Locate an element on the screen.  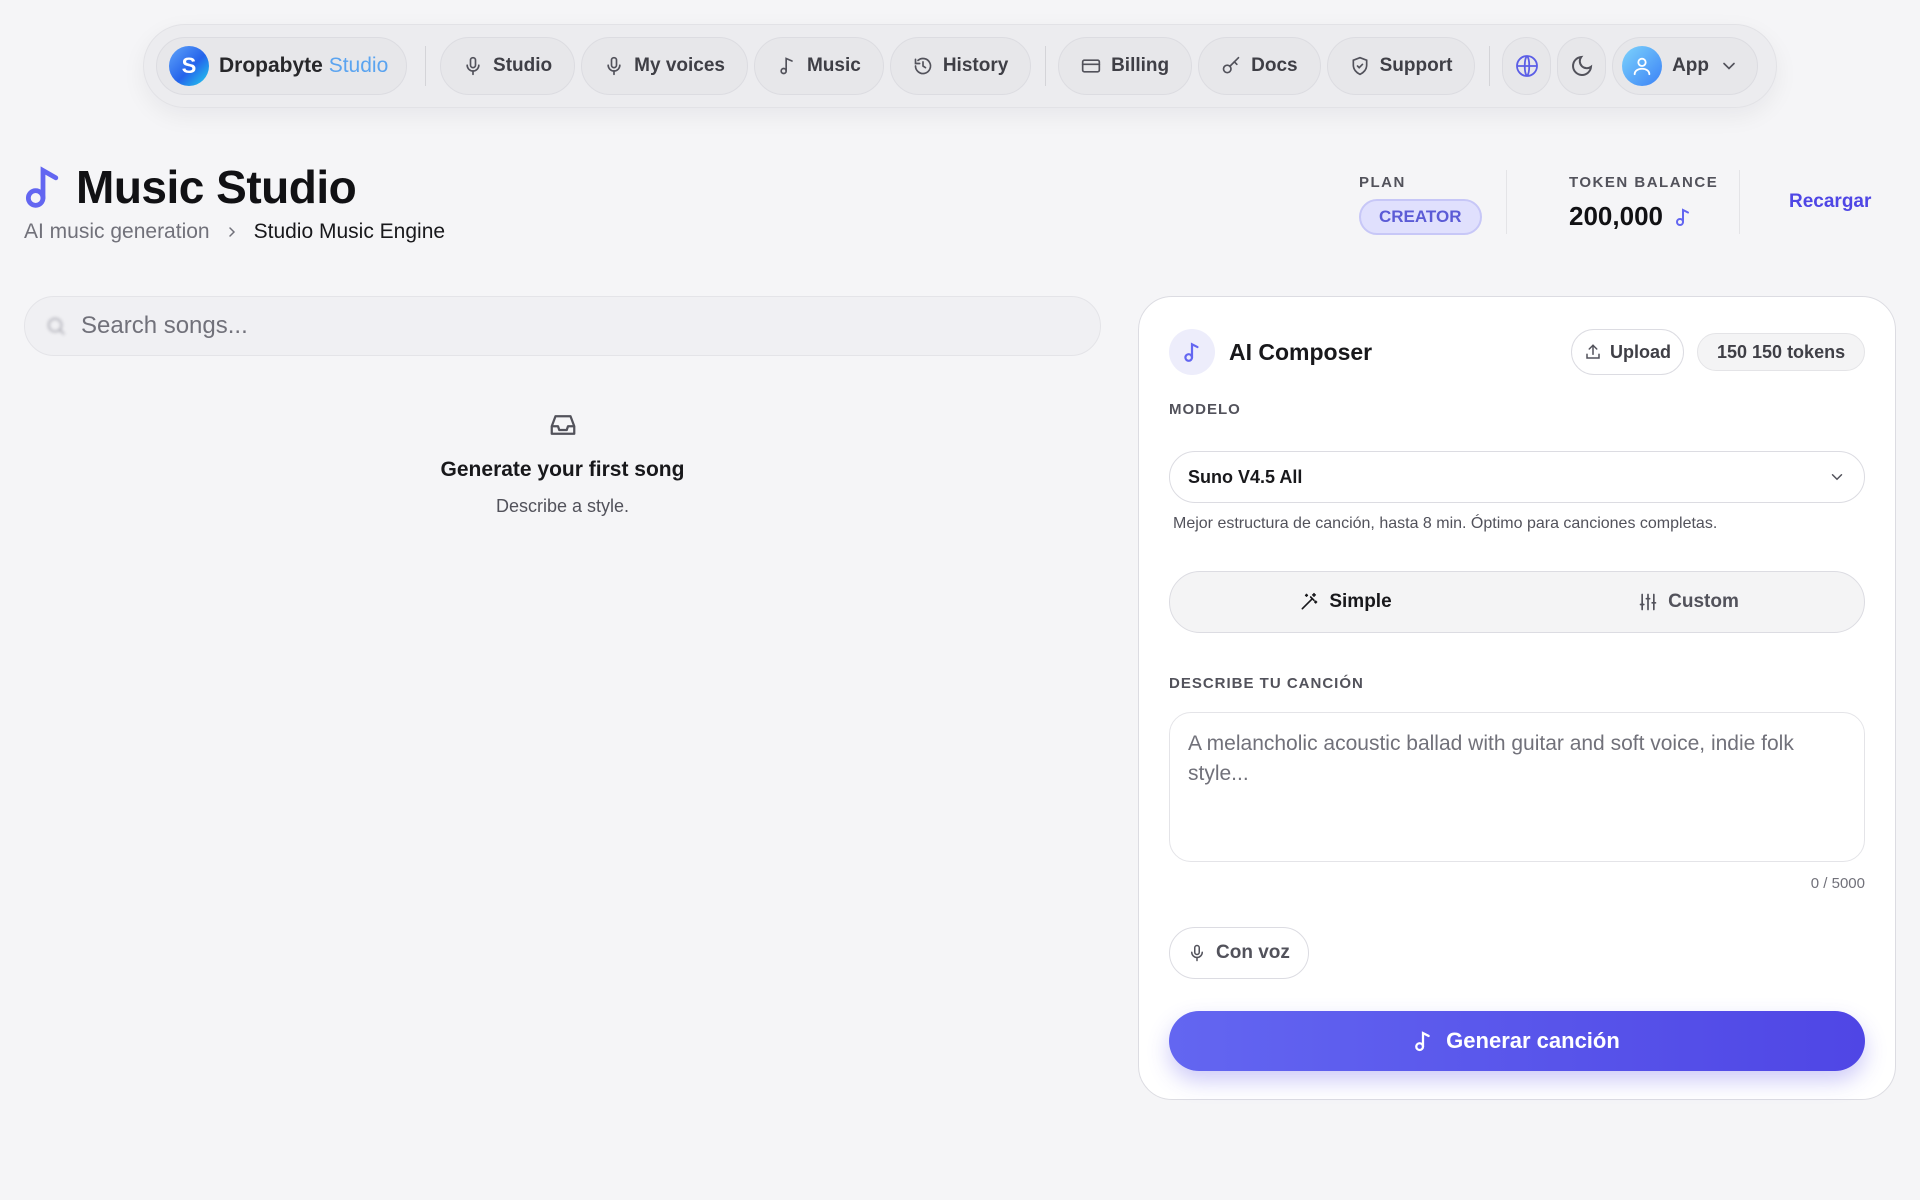
character-counter: 0 / 5000 is located at coordinates (1837, 883).